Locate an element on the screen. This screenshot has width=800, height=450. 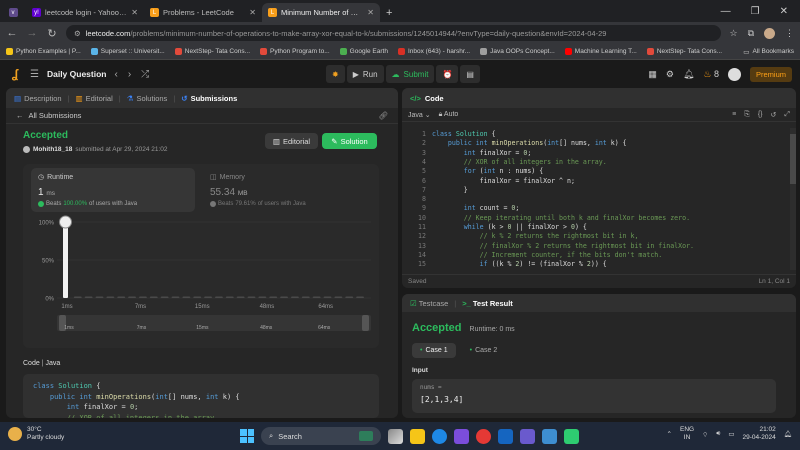
editor-scroll-thumb is located at coordinates (793, 159).